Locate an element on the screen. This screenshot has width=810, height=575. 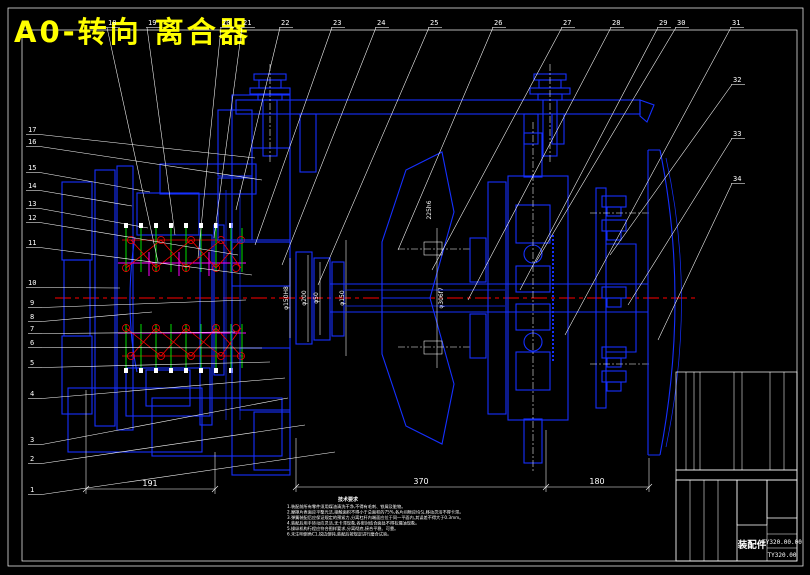
callout-33: 33 is located at coordinates (686, 218).